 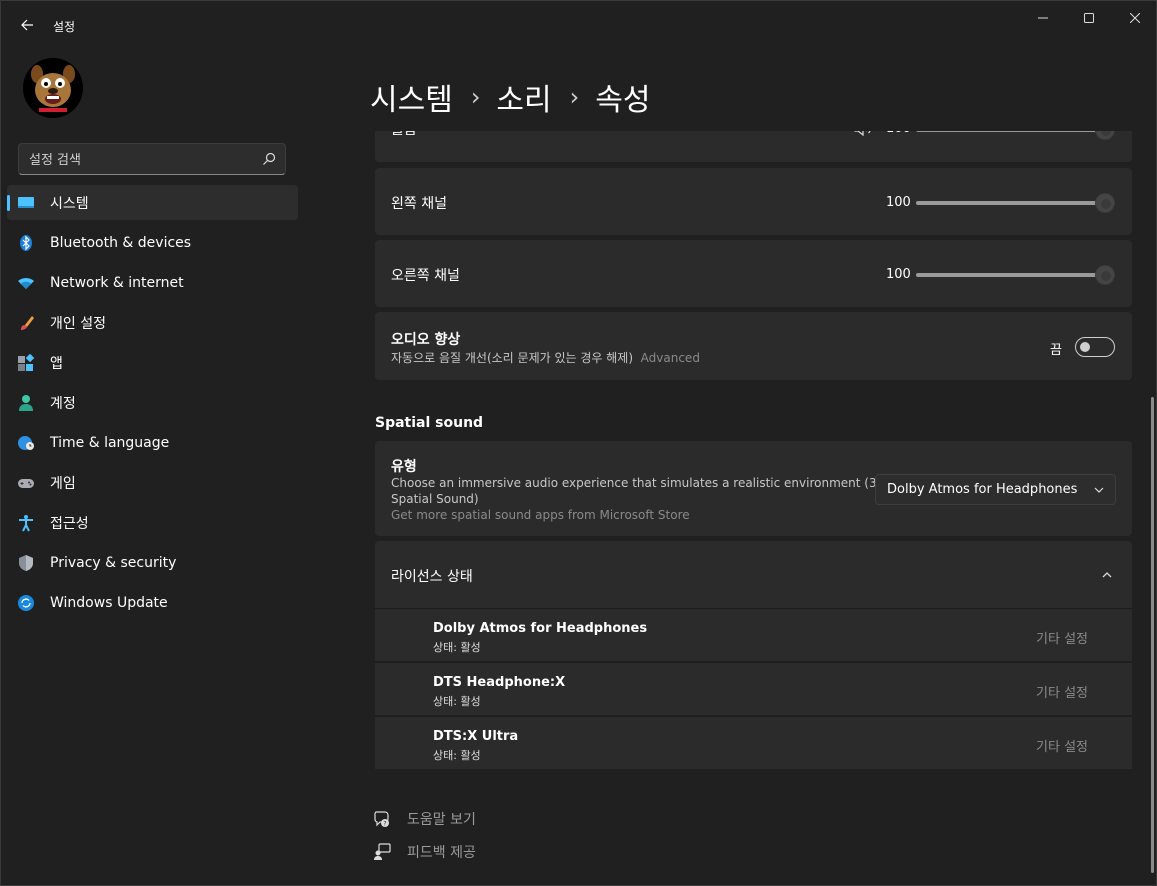 I want to click on update-icon, so click(x=26, y=603).